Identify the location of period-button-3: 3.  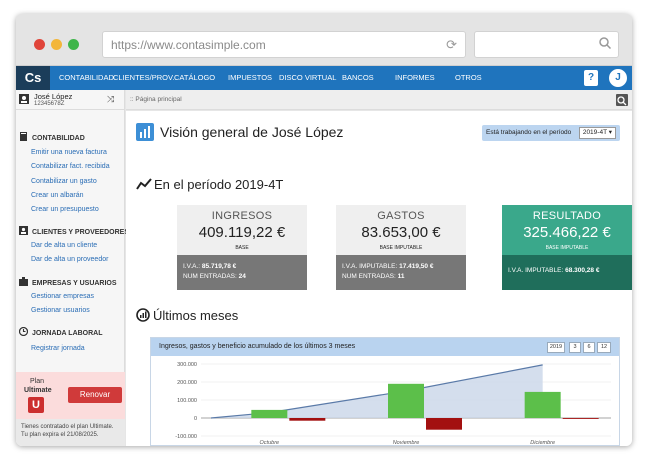
(575, 347).